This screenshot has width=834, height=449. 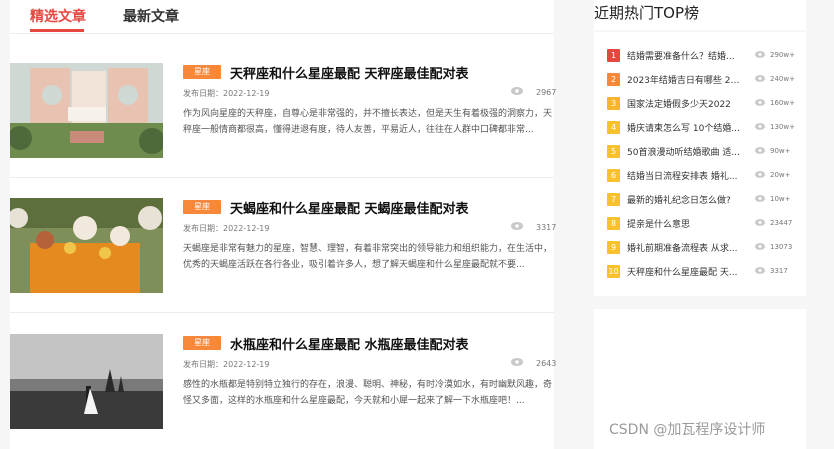 What do you see at coordinates (781, 247) in the screenshot?
I see `hot-list-views: 13073` at bounding box center [781, 247].